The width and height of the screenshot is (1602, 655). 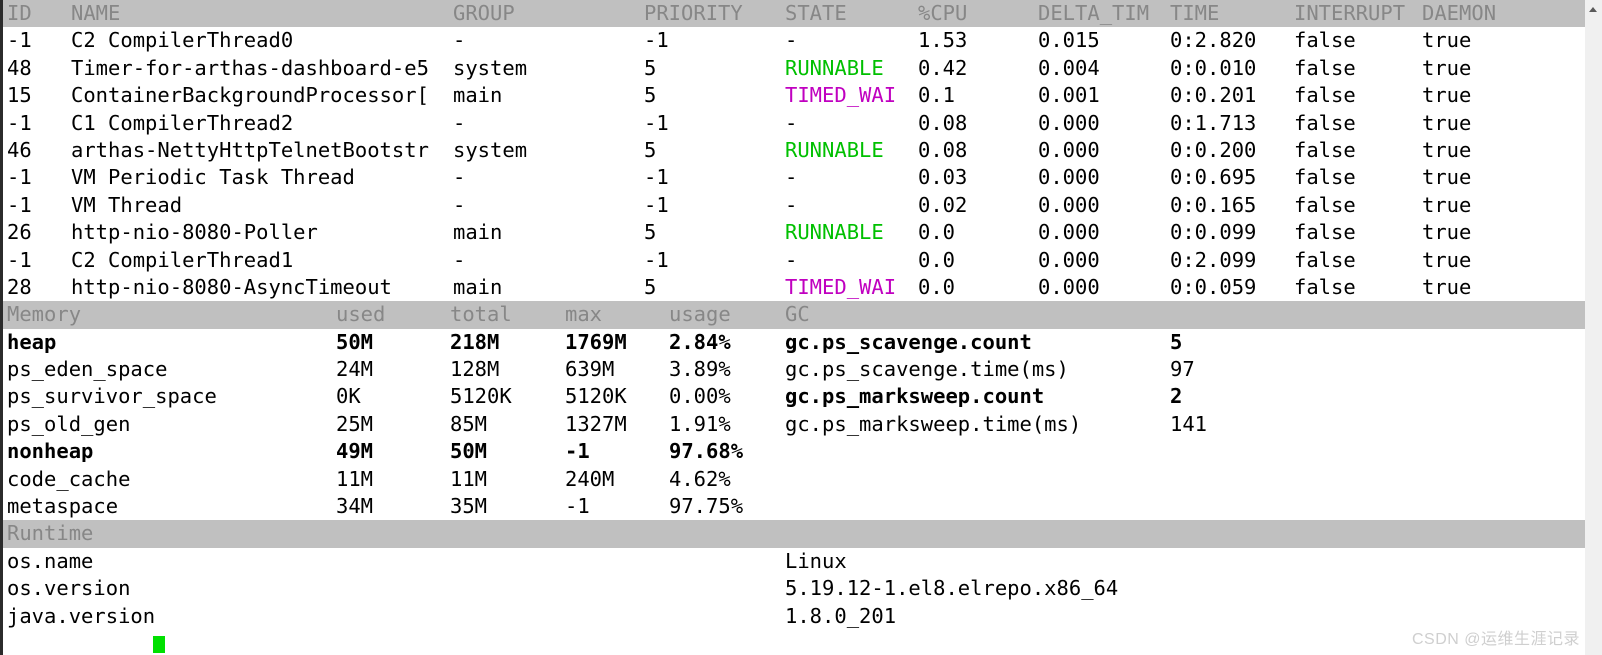 What do you see at coordinates (700, 341) in the screenshot?
I see `memory-cell-usage: 2.84%` at bounding box center [700, 341].